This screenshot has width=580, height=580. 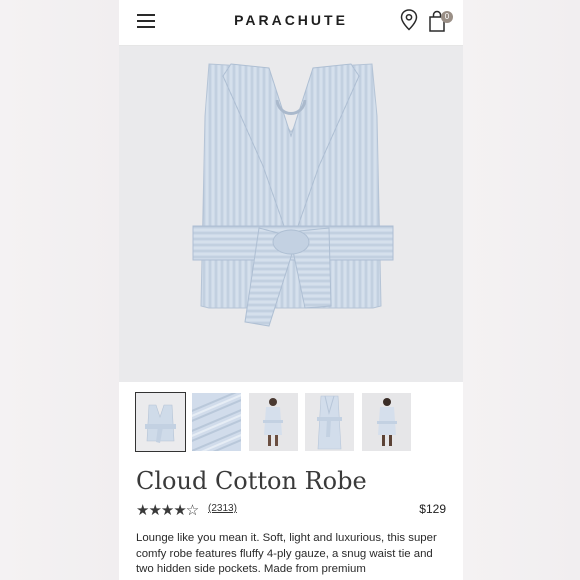 I want to click on thumbnail-robe-folded, so click(x=160, y=422).